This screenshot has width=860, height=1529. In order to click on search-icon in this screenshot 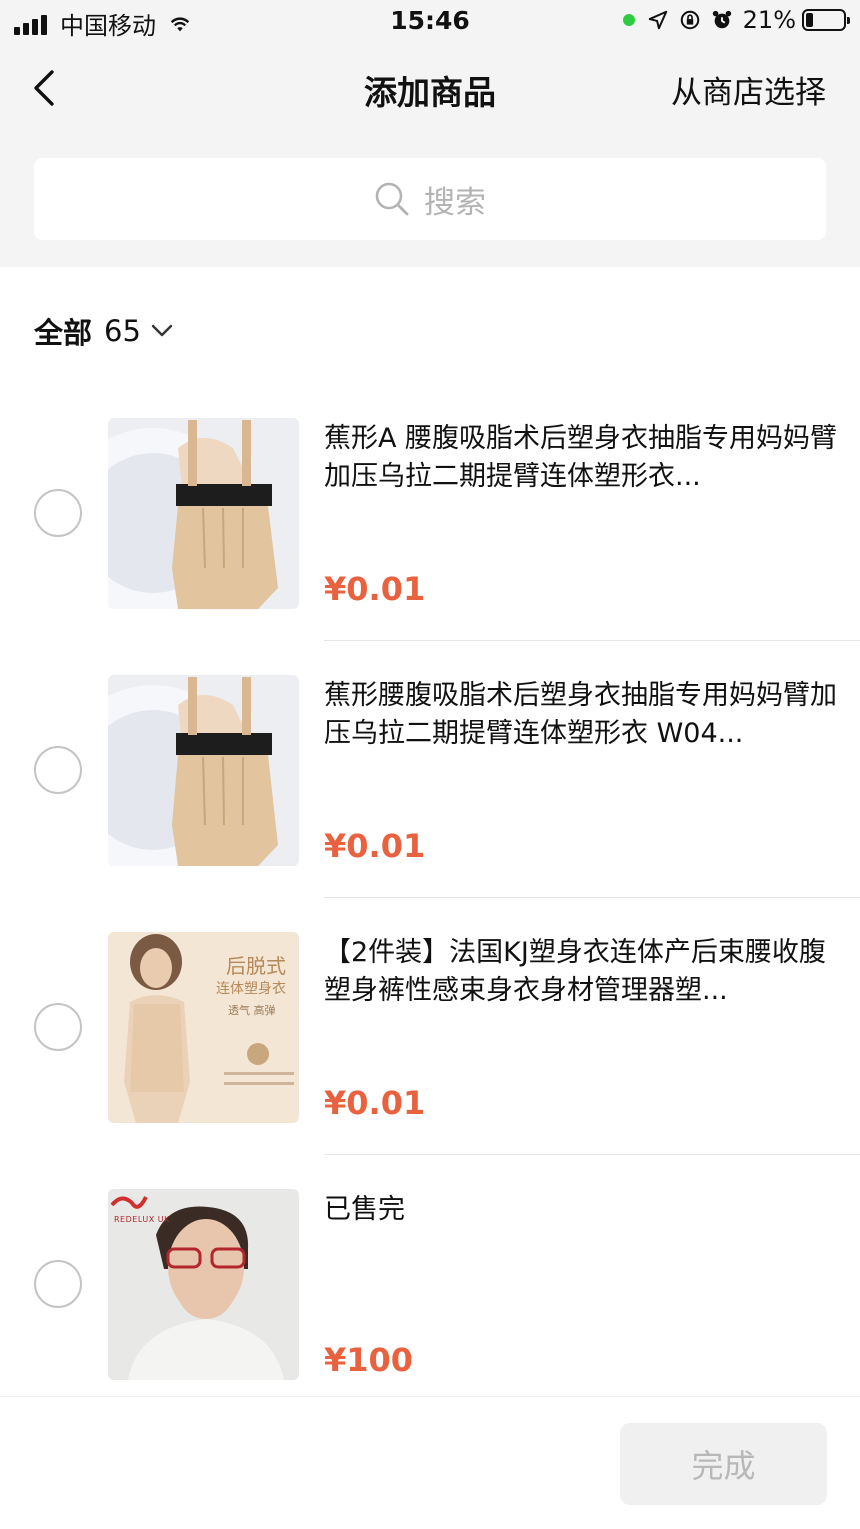, I will do `click(392, 199)`.